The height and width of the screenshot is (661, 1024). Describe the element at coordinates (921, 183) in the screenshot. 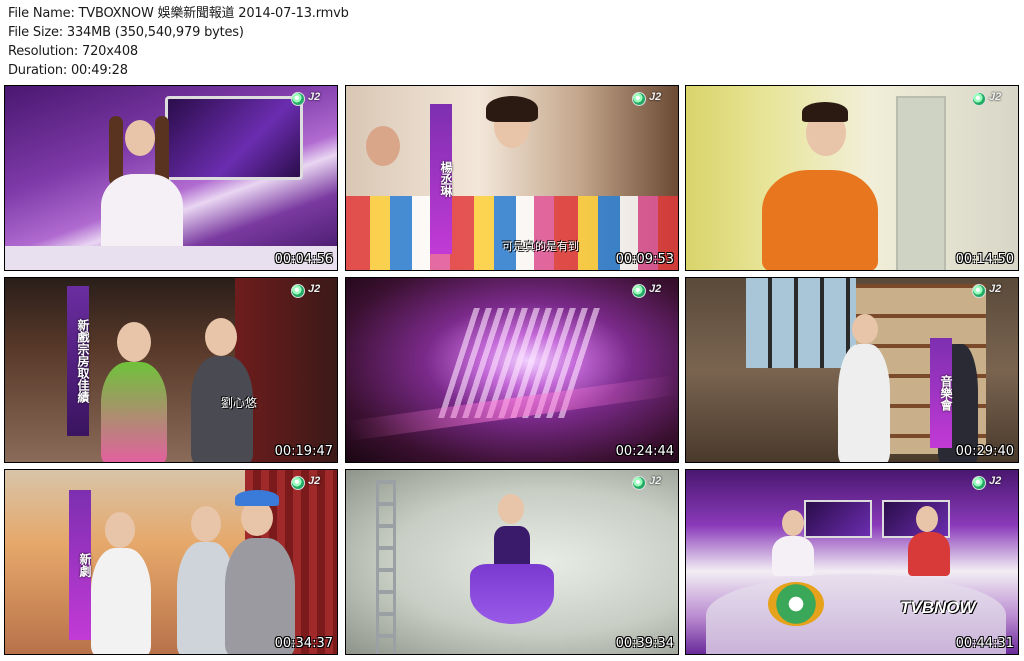

I see `door` at that location.